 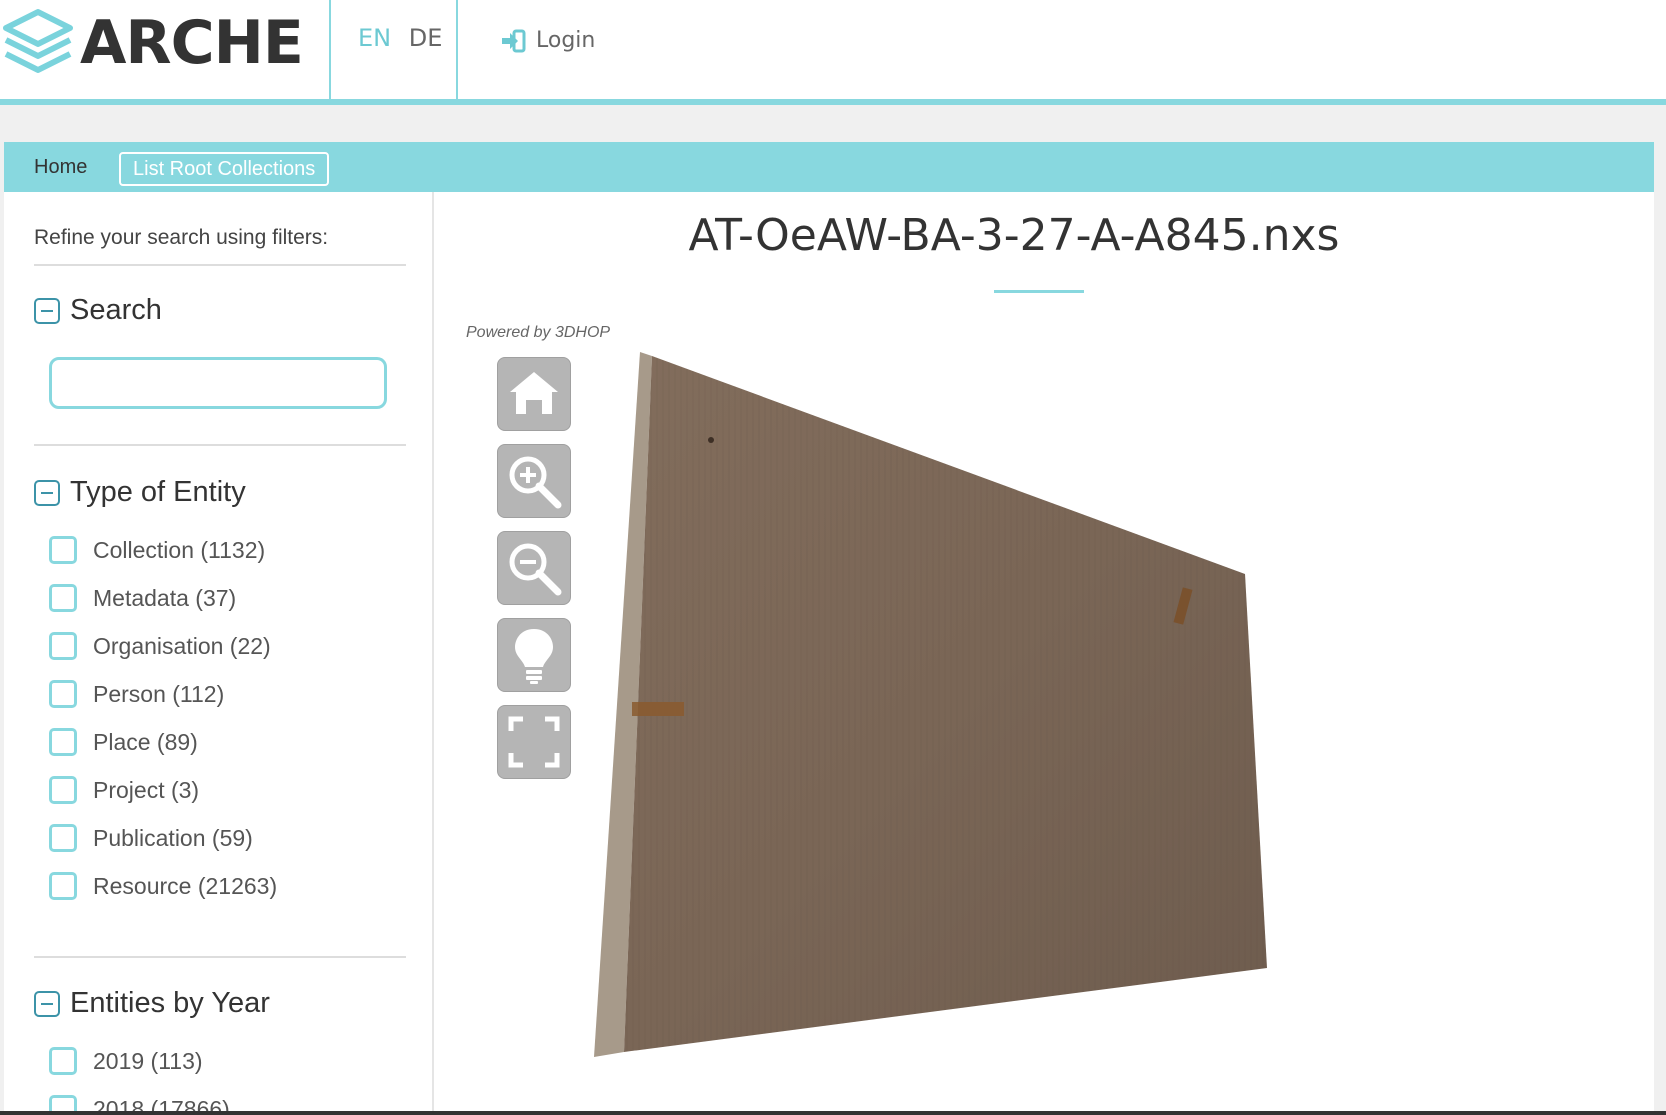 I want to click on home-view-button, so click(x=534, y=394).